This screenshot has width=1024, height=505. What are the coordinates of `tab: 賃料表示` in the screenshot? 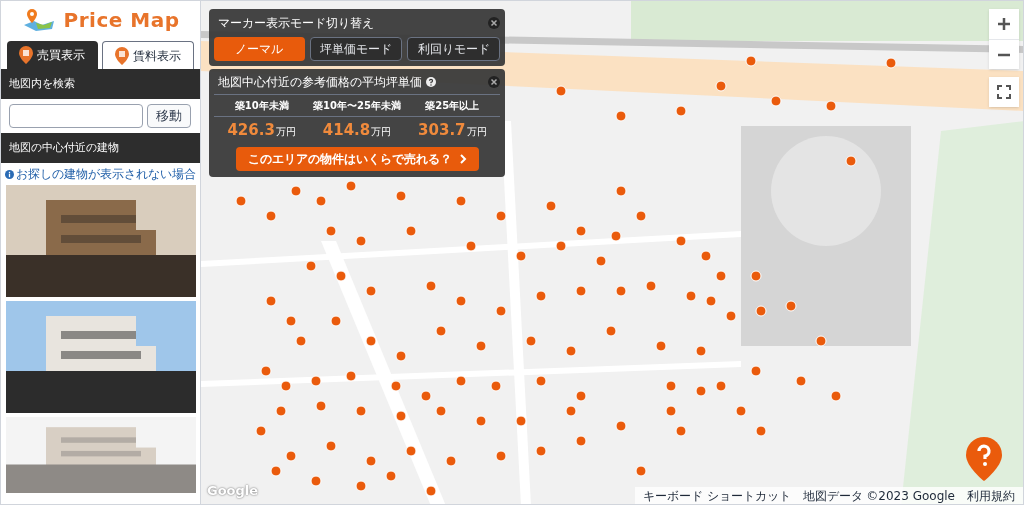 It's located at (147, 55).